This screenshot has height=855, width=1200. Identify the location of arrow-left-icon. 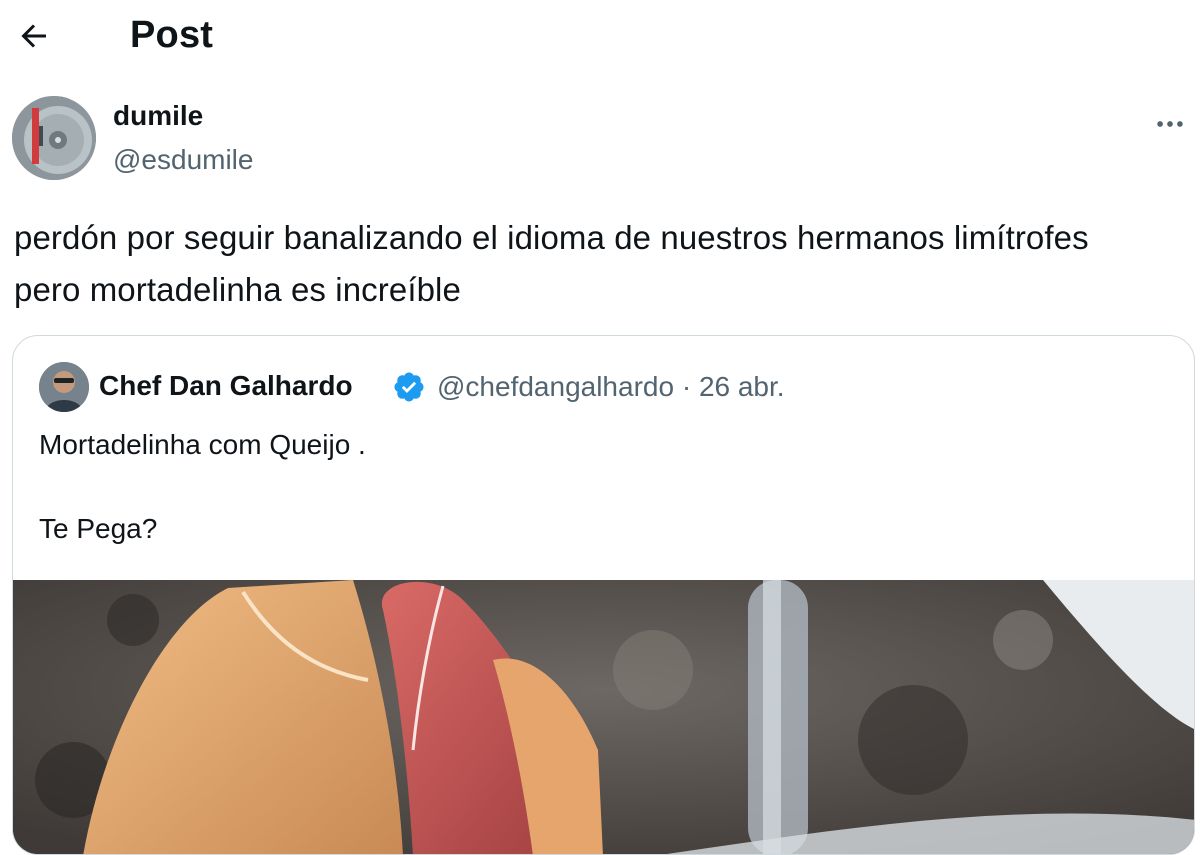
(33, 36).